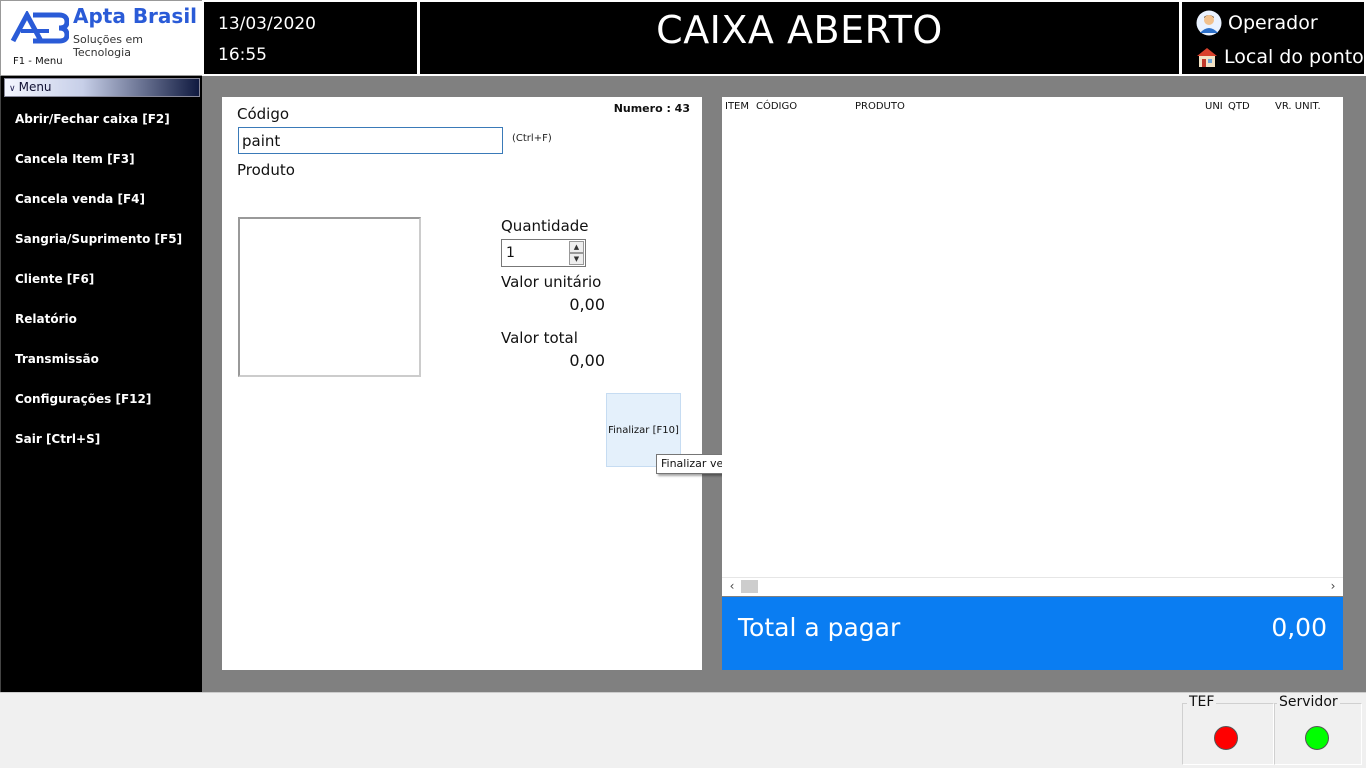 The width and height of the screenshot is (1366, 768). What do you see at coordinates (101, 319) in the screenshot?
I see `menu-item-report: Relatório` at bounding box center [101, 319].